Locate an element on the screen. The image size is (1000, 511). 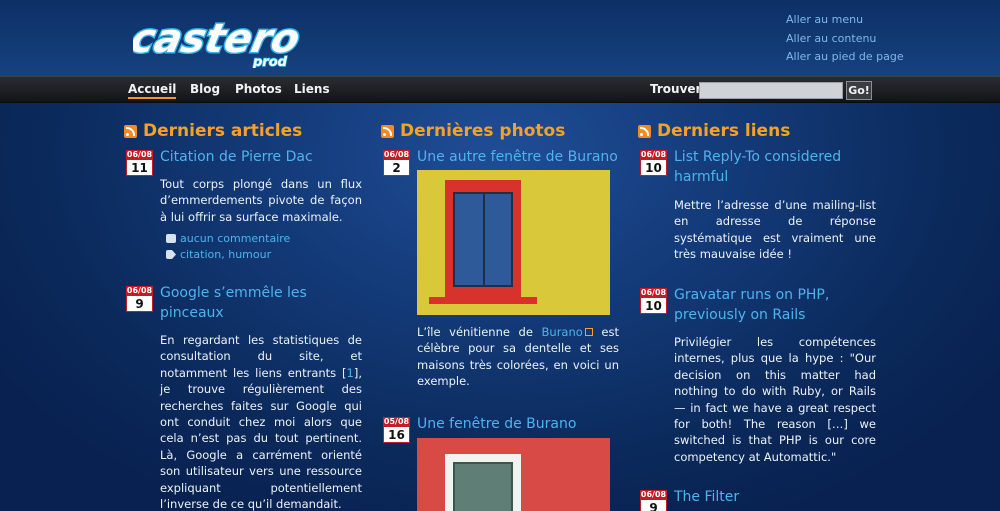
date-badge: 06/08 11 is located at coordinates (139, 163).